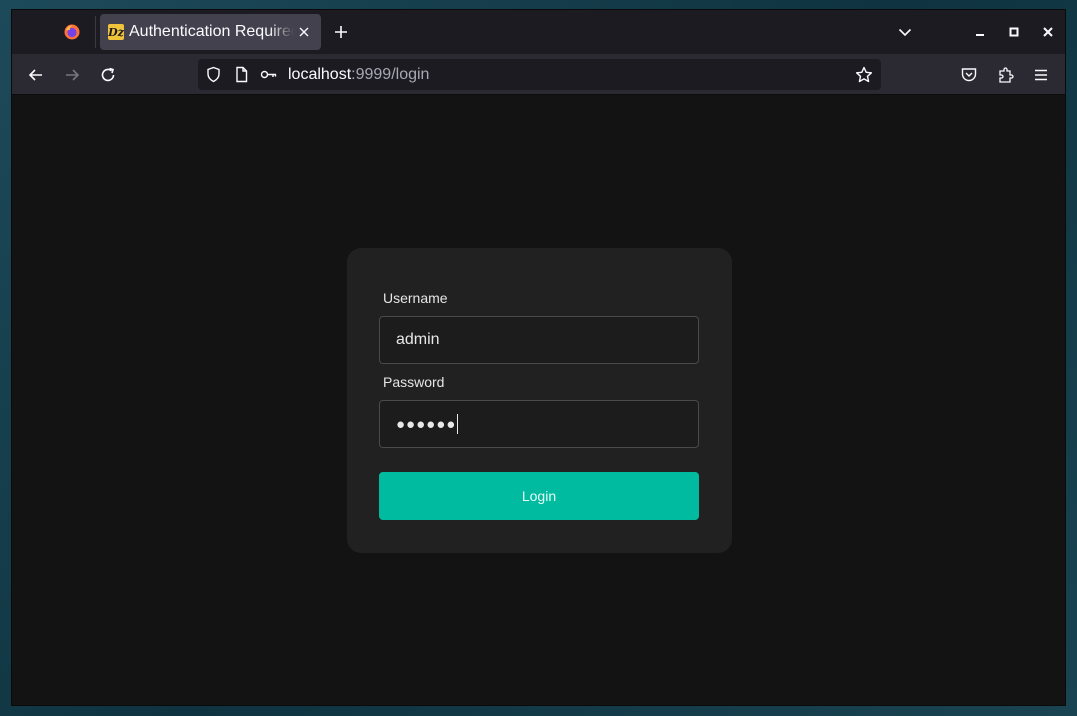 The image size is (1077, 716). What do you see at coordinates (95, 32) in the screenshot?
I see `tab-separator` at bounding box center [95, 32].